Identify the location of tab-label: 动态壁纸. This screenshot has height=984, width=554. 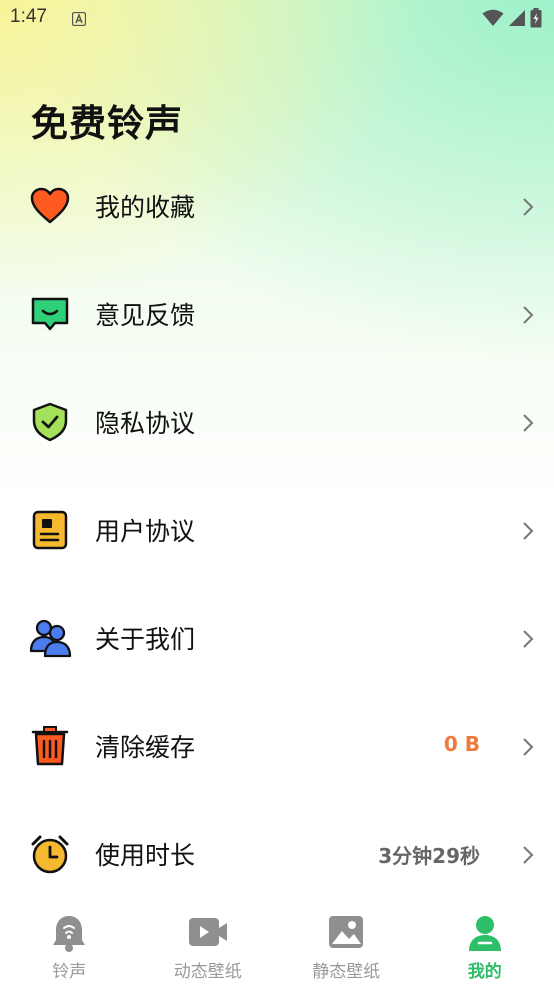
(207, 972).